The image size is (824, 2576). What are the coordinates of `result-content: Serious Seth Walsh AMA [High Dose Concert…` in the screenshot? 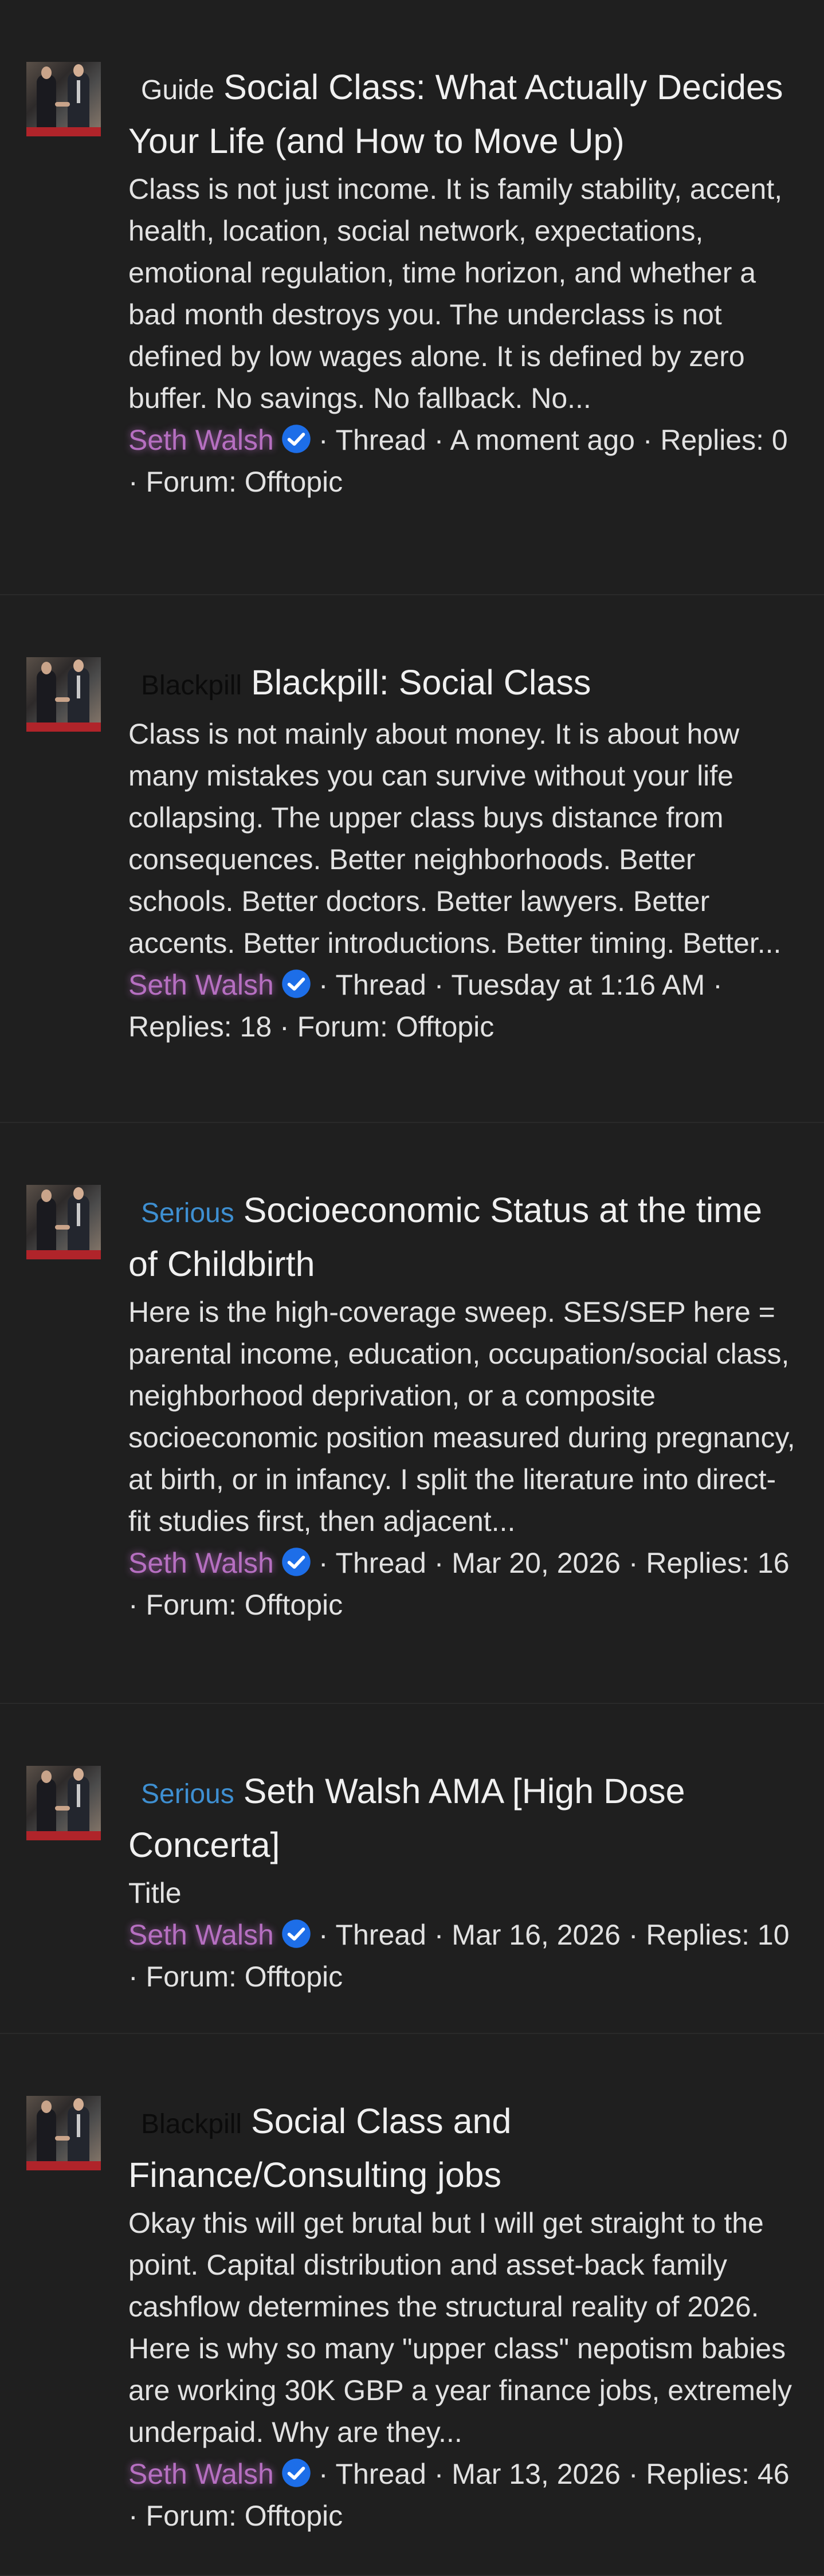 It's located at (449, 1882).